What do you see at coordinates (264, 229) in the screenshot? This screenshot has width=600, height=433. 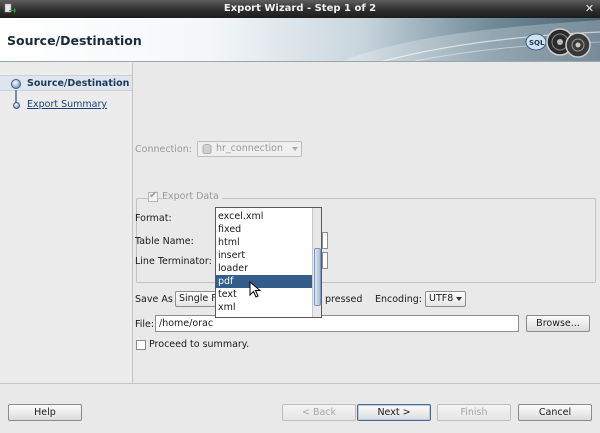 I see `format-option-fixed: fixed` at bounding box center [264, 229].